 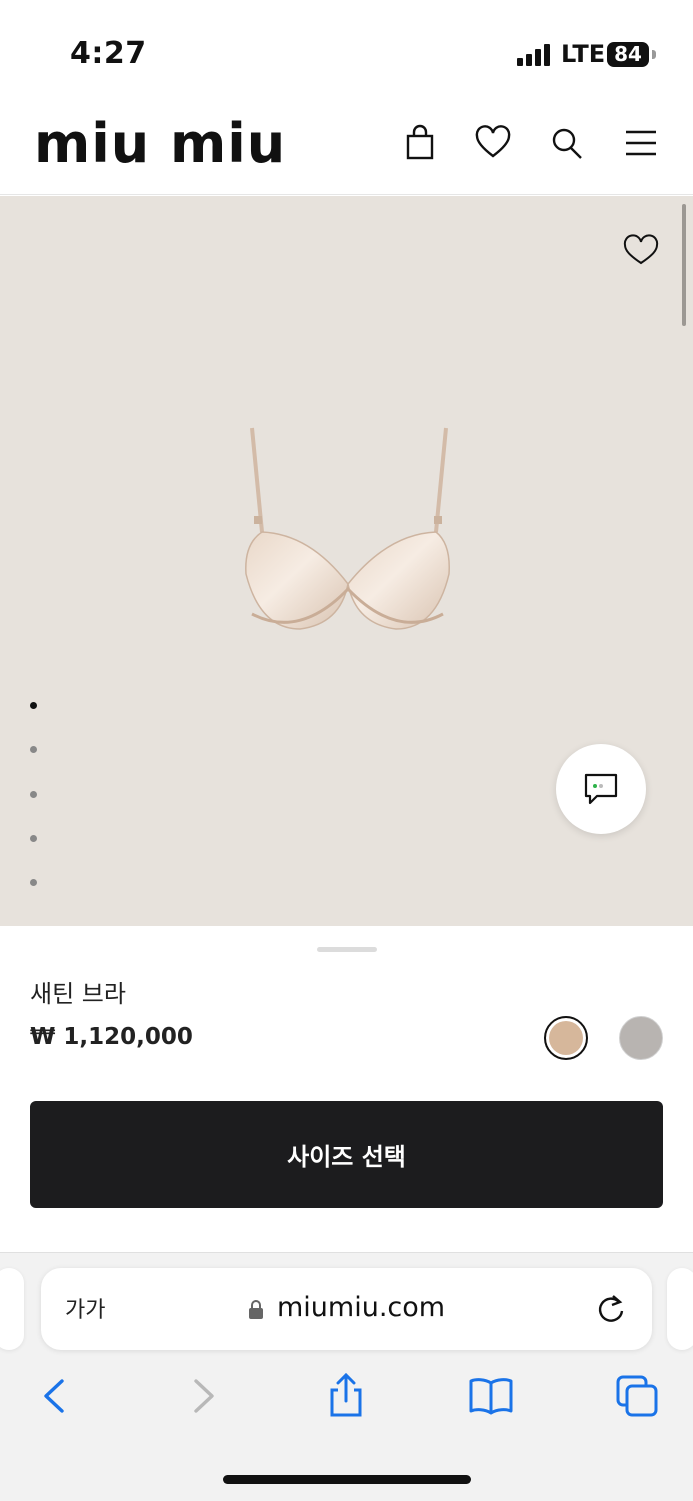 I want to click on next-tab-peek, so click(x=680, y=1309).